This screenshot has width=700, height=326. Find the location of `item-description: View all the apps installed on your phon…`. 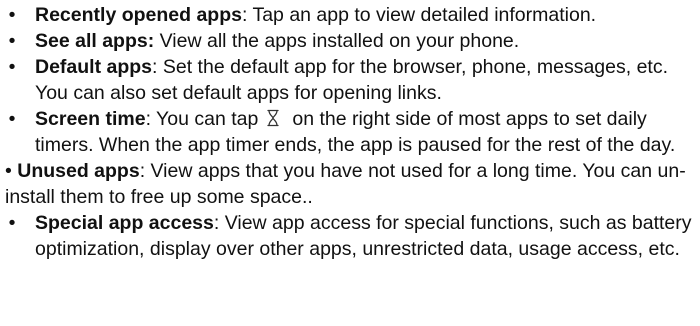

item-description: View all the apps installed on your phon… is located at coordinates (337, 41).